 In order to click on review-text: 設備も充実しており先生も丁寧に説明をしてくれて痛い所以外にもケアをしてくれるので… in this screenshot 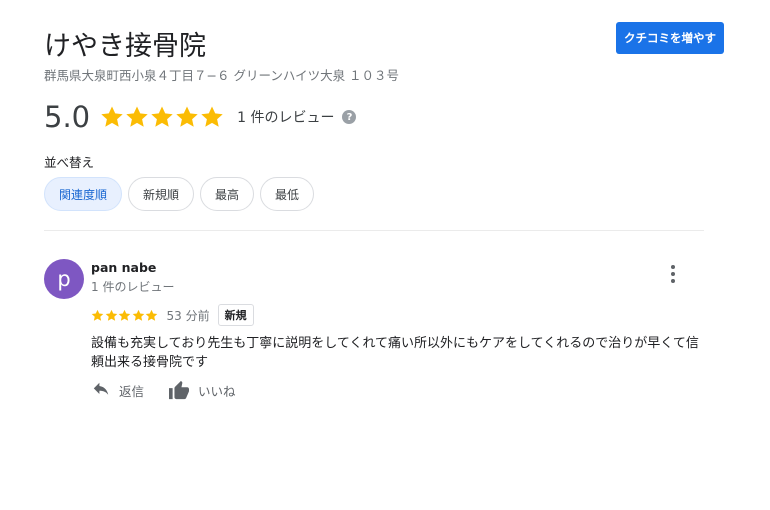, I will do `click(395, 353)`.